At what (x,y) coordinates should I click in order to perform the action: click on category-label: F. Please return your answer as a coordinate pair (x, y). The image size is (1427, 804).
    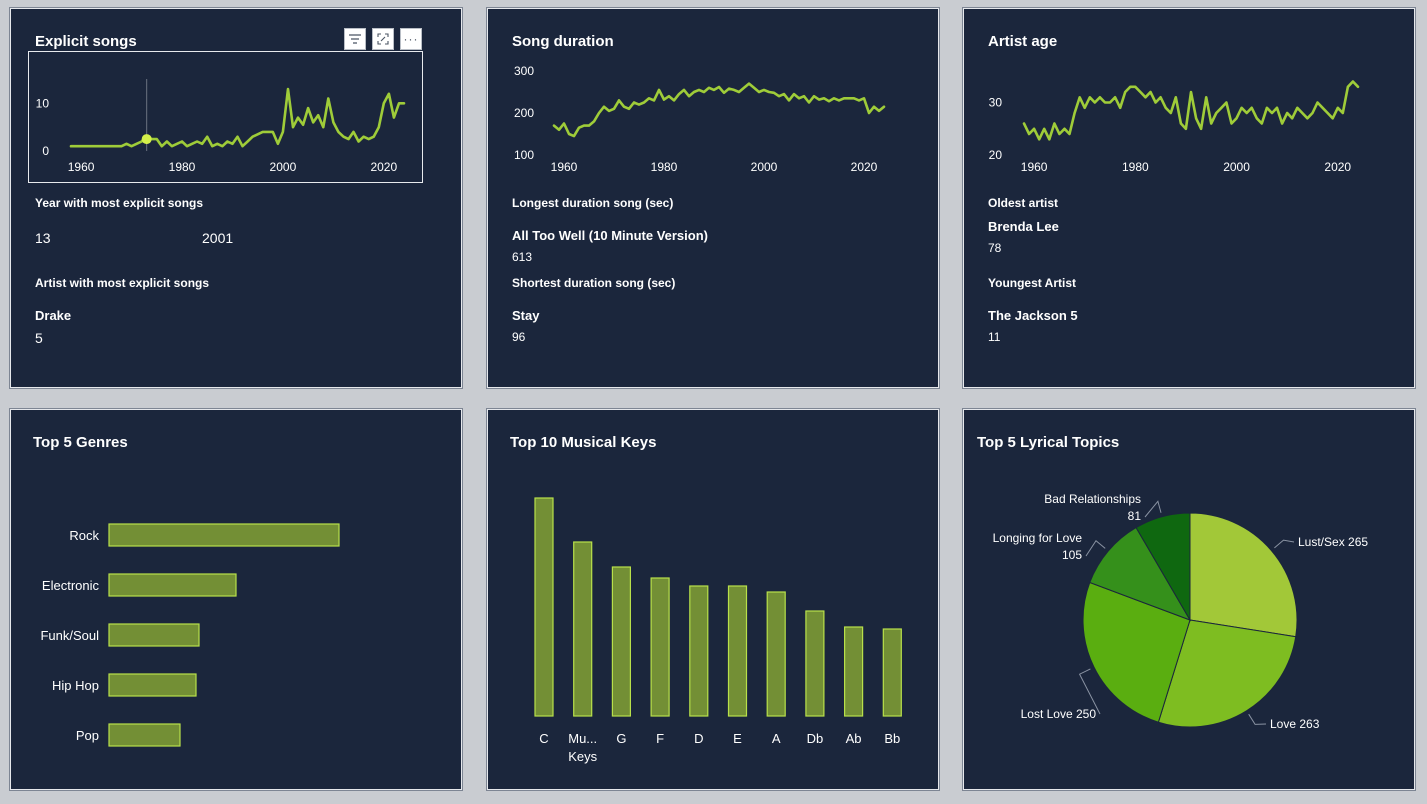
    Looking at the image, I should click on (660, 738).